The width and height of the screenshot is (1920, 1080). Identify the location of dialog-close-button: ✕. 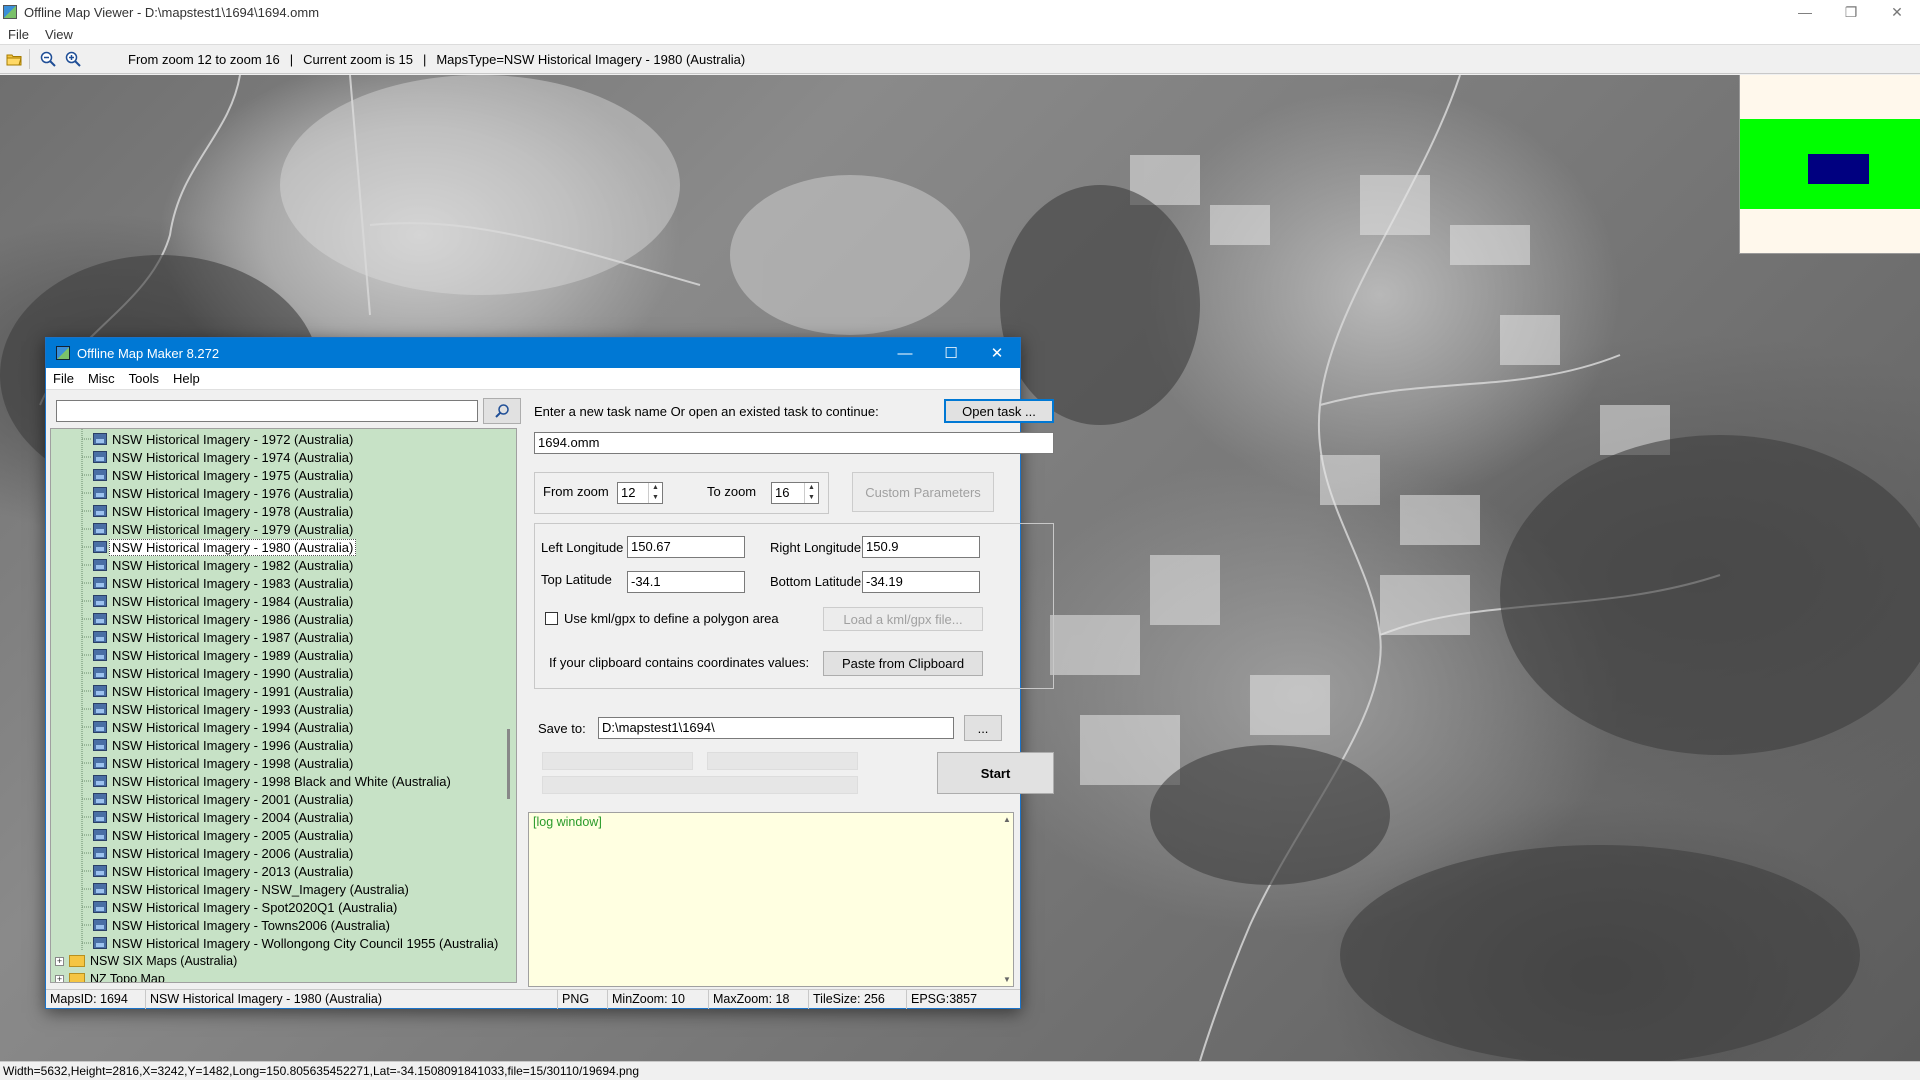
(997, 353).